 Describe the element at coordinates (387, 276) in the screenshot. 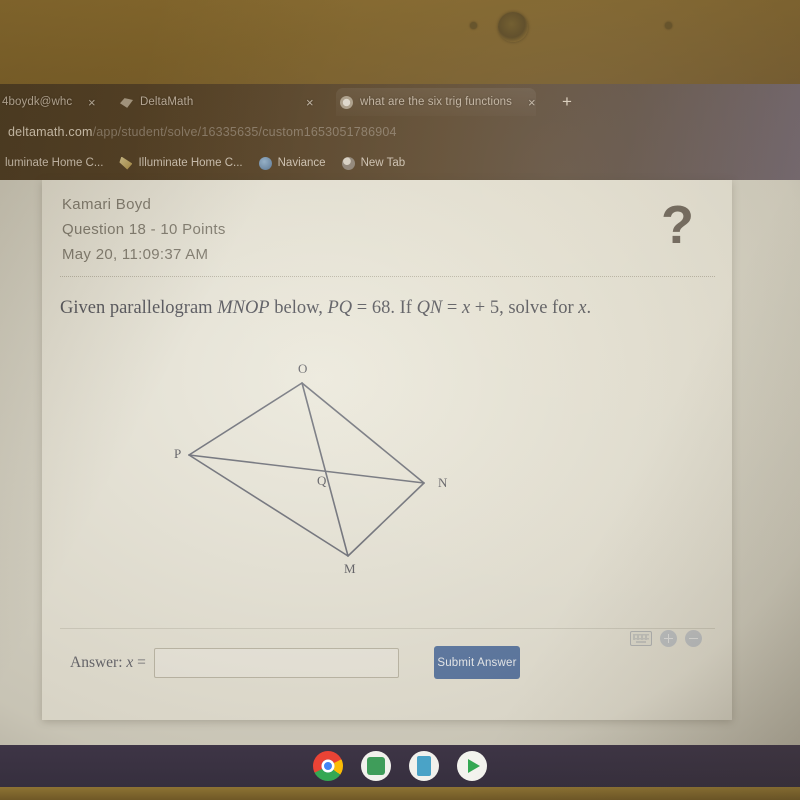

I see `header-divider` at that location.